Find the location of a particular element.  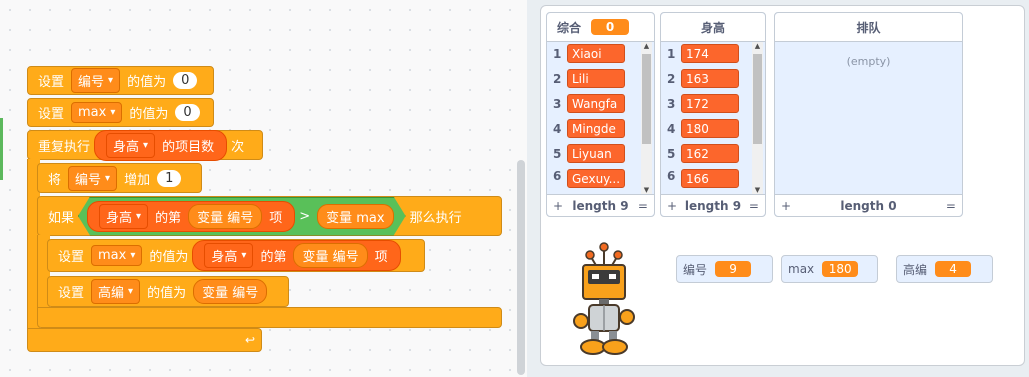

list-item: 6 166 is located at coordinates (703, 181).